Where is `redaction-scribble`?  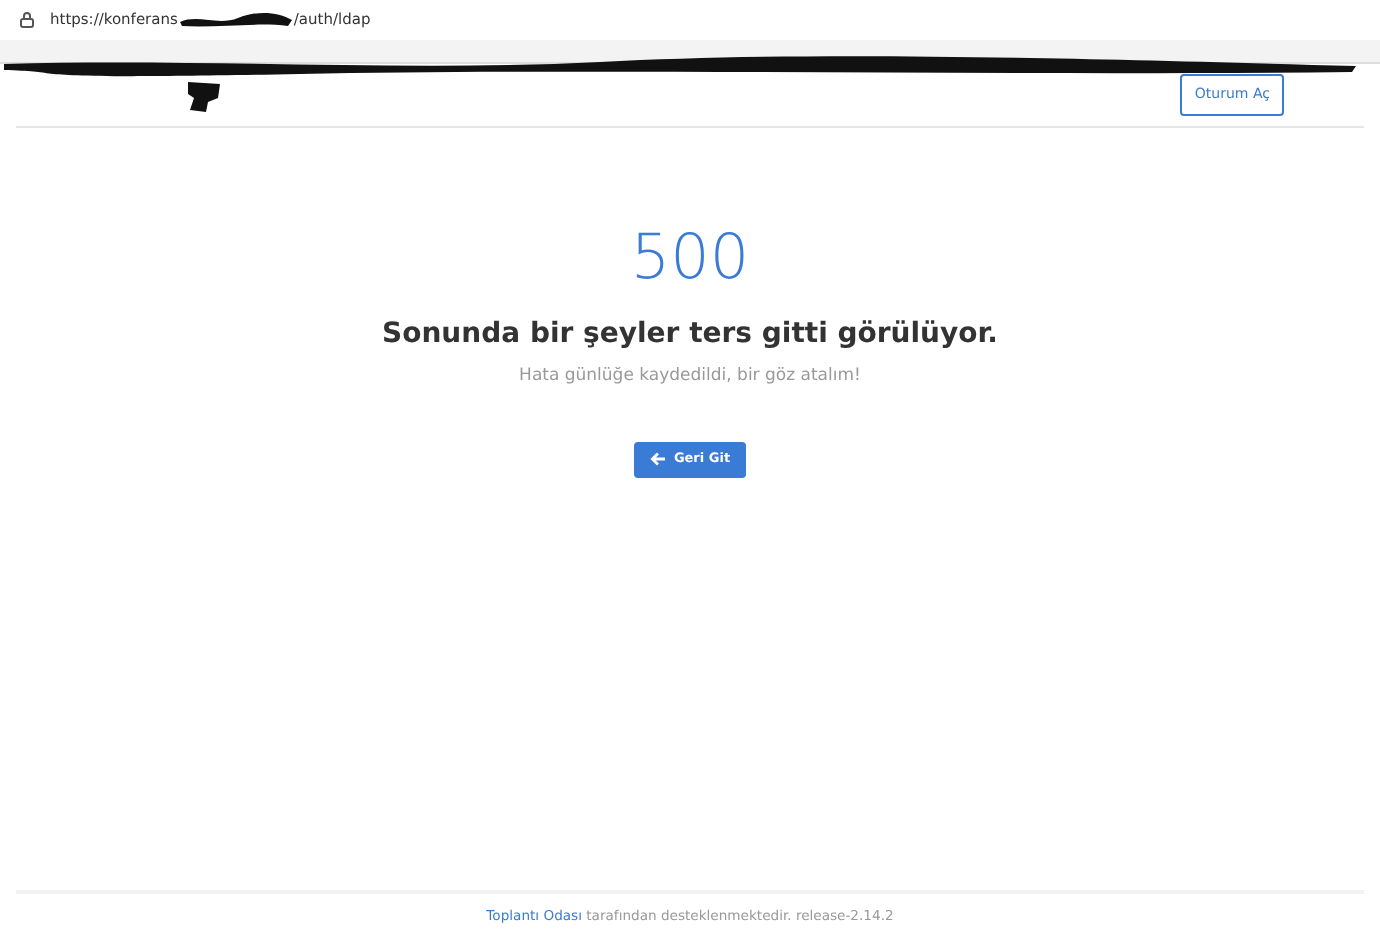 redaction-scribble is located at coordinates (235, 20).